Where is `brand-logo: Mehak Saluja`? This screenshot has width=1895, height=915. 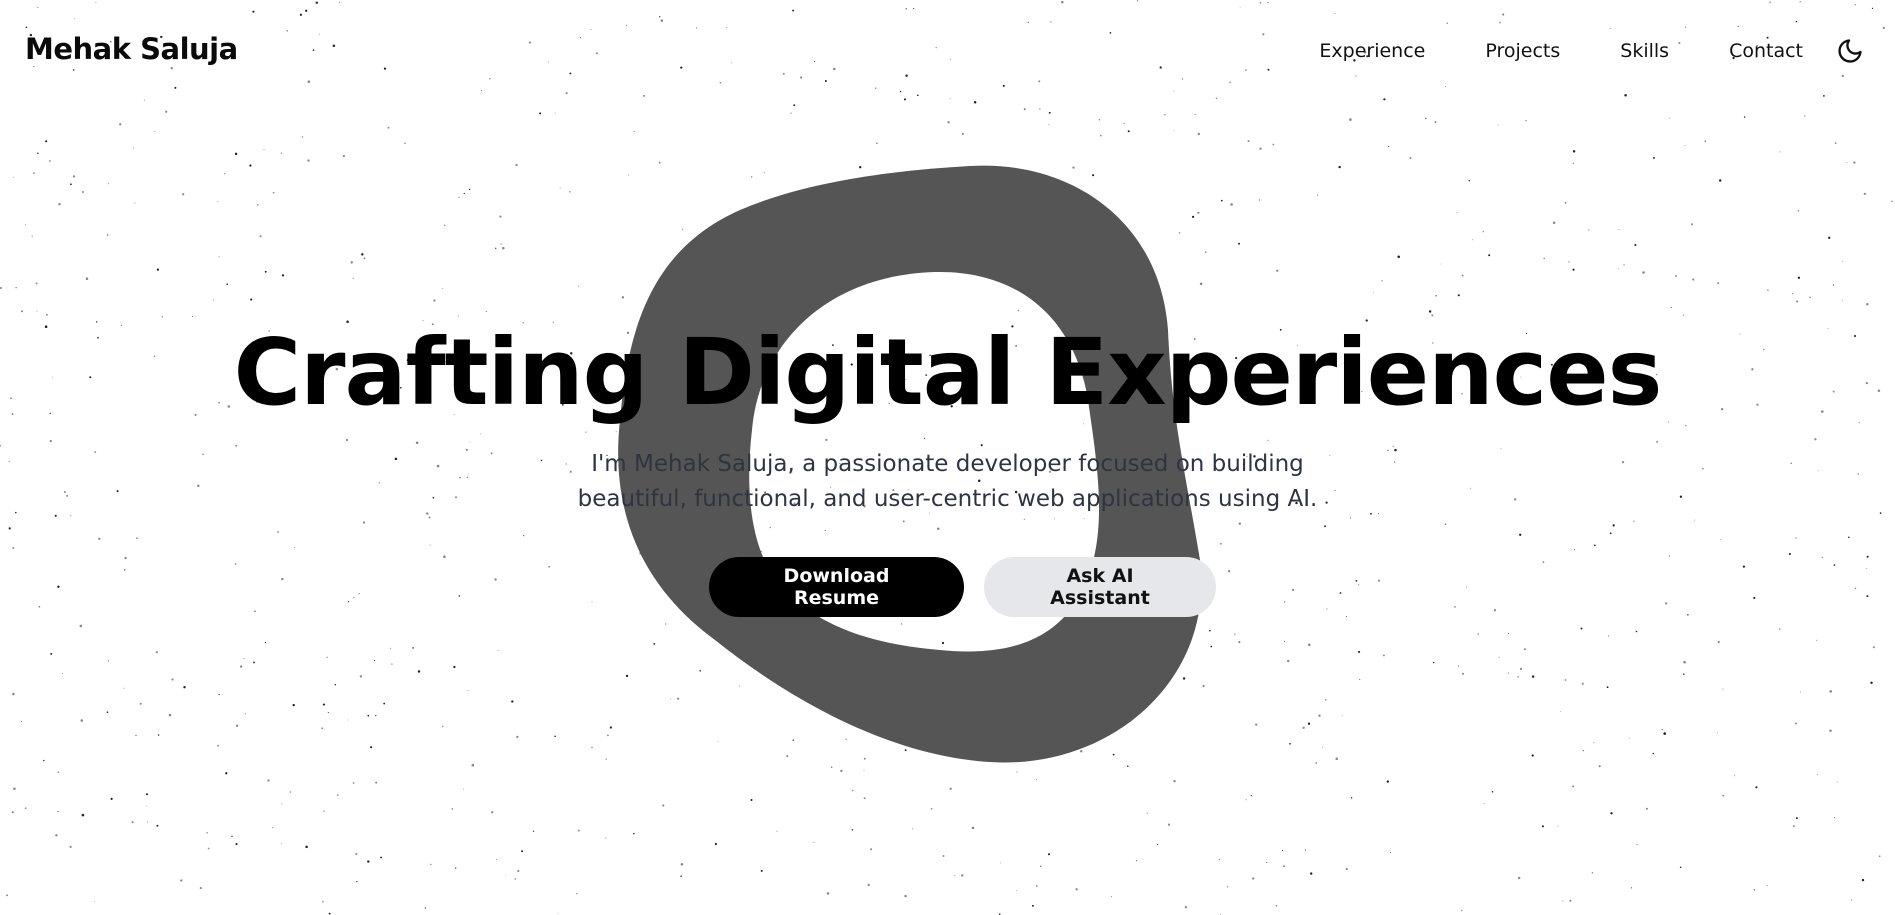 brand-logo: Mehak Saluja is located at coordinates (131, 49).